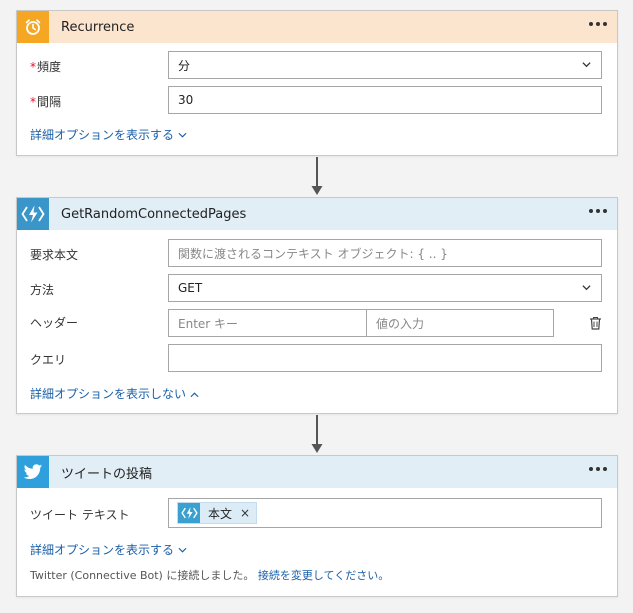 This screenshot has width=633, height=613. Describe the element at coordinates (54, 255) in the screenshot. I see `request-body-label: 要求本文` at that location.